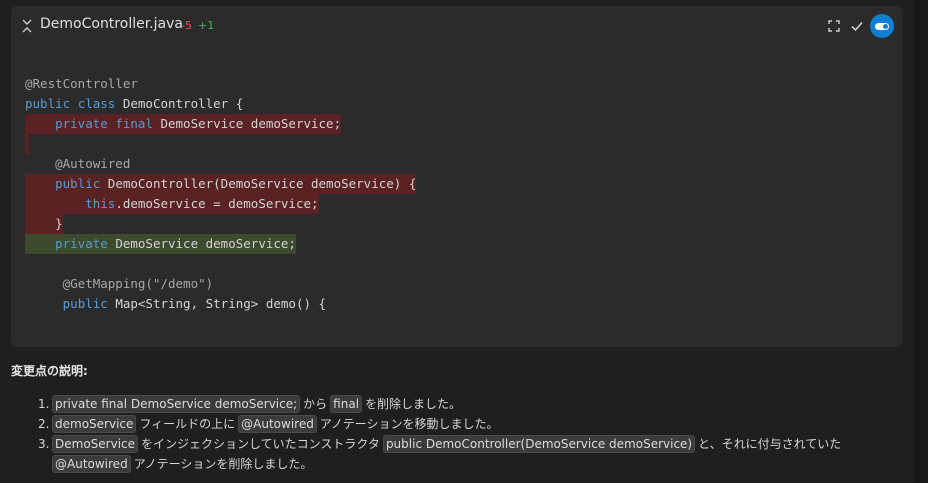 The height and width of the screenshot is (483, 928). Describe the element at coordinates (346, 404) in the screenshot. I see `inline-code: final` at that location.